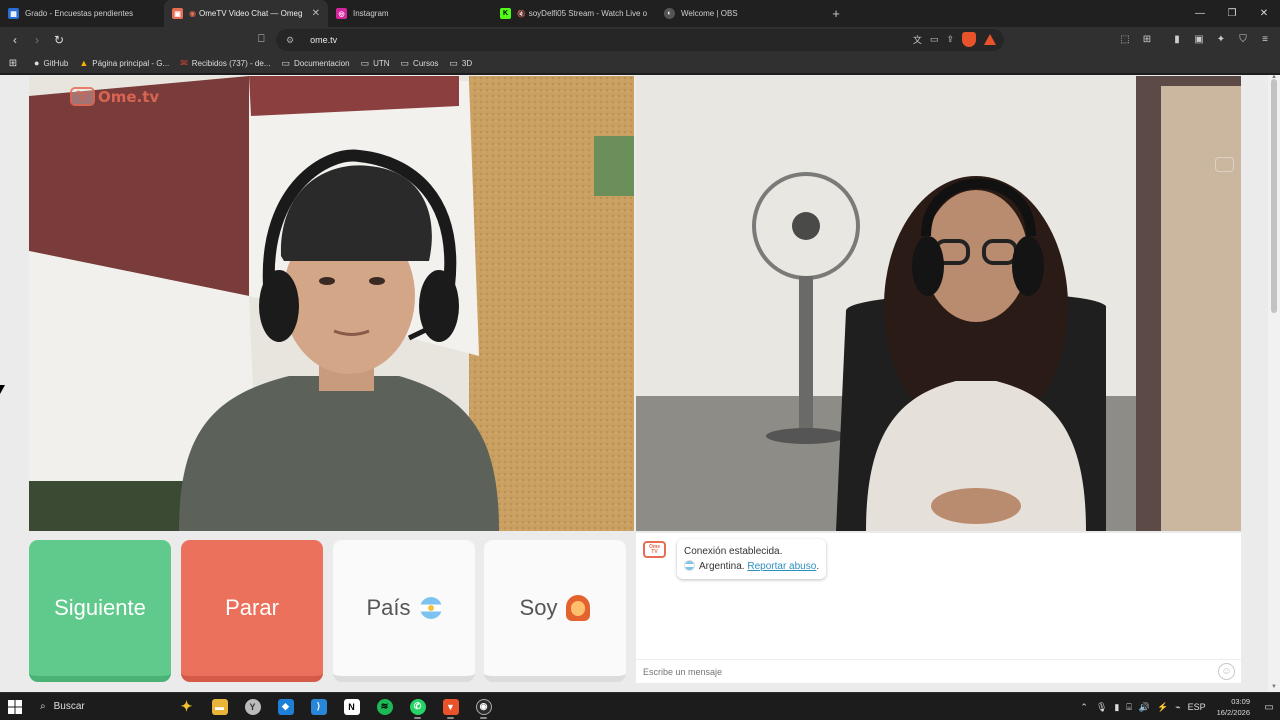  Describe the element at coordinates (2, 389) in the screenshot. I see `mouse-cursor-icon` at that location.